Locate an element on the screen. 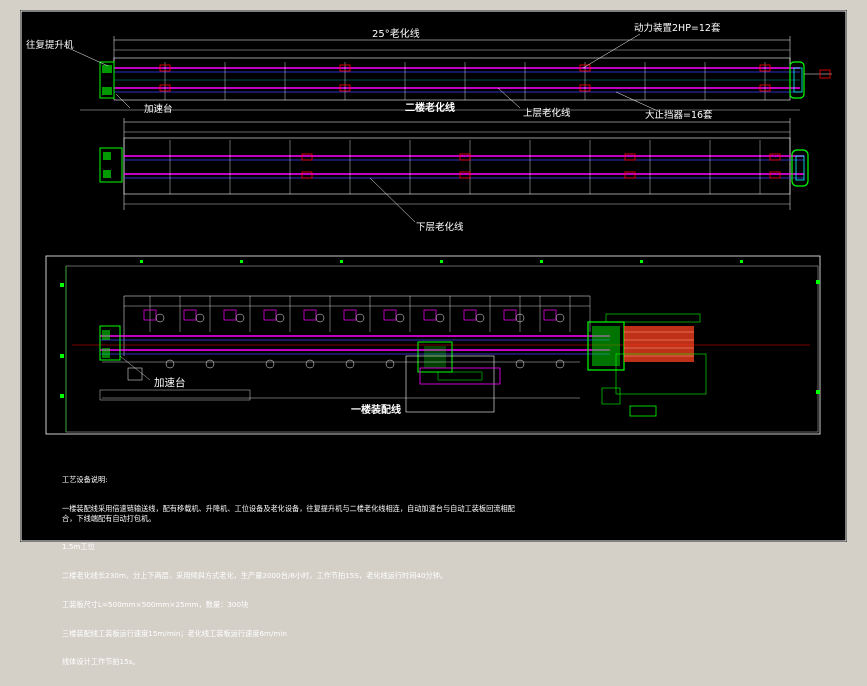 The width and height of the screenshot is (867, 686). label-lower-aging-line: 下层老化线 is located at coordinates (440, 227).